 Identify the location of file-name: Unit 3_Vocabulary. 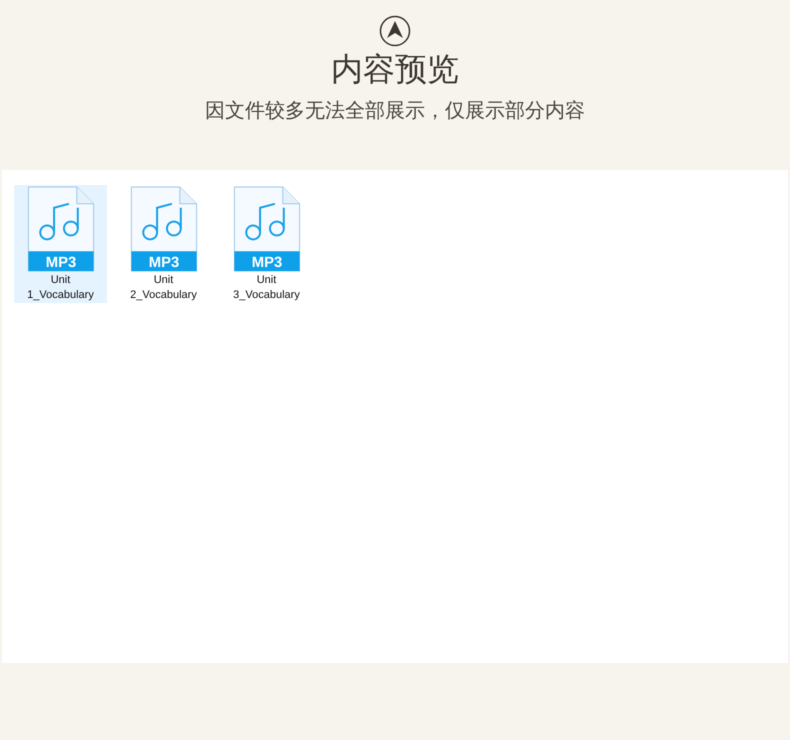
(266, 288).